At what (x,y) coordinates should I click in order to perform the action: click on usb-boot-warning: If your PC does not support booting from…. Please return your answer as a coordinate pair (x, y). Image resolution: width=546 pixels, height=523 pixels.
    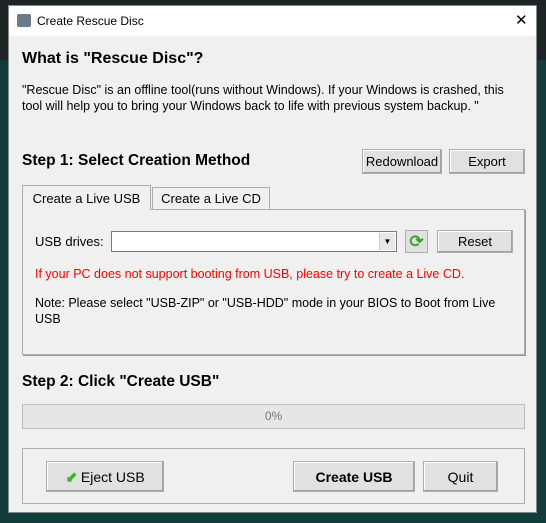
    Looking at the image, I should click on (250, 274).